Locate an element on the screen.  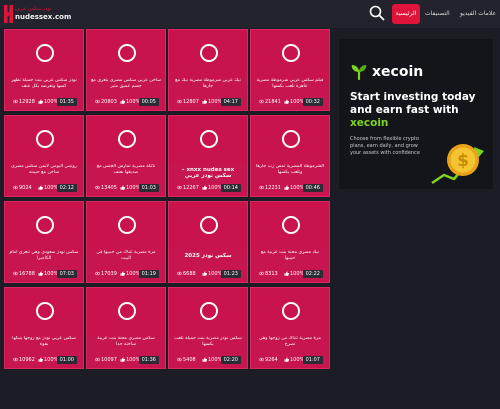
view-count-value: 6688 is located at coordinates (189, 274).